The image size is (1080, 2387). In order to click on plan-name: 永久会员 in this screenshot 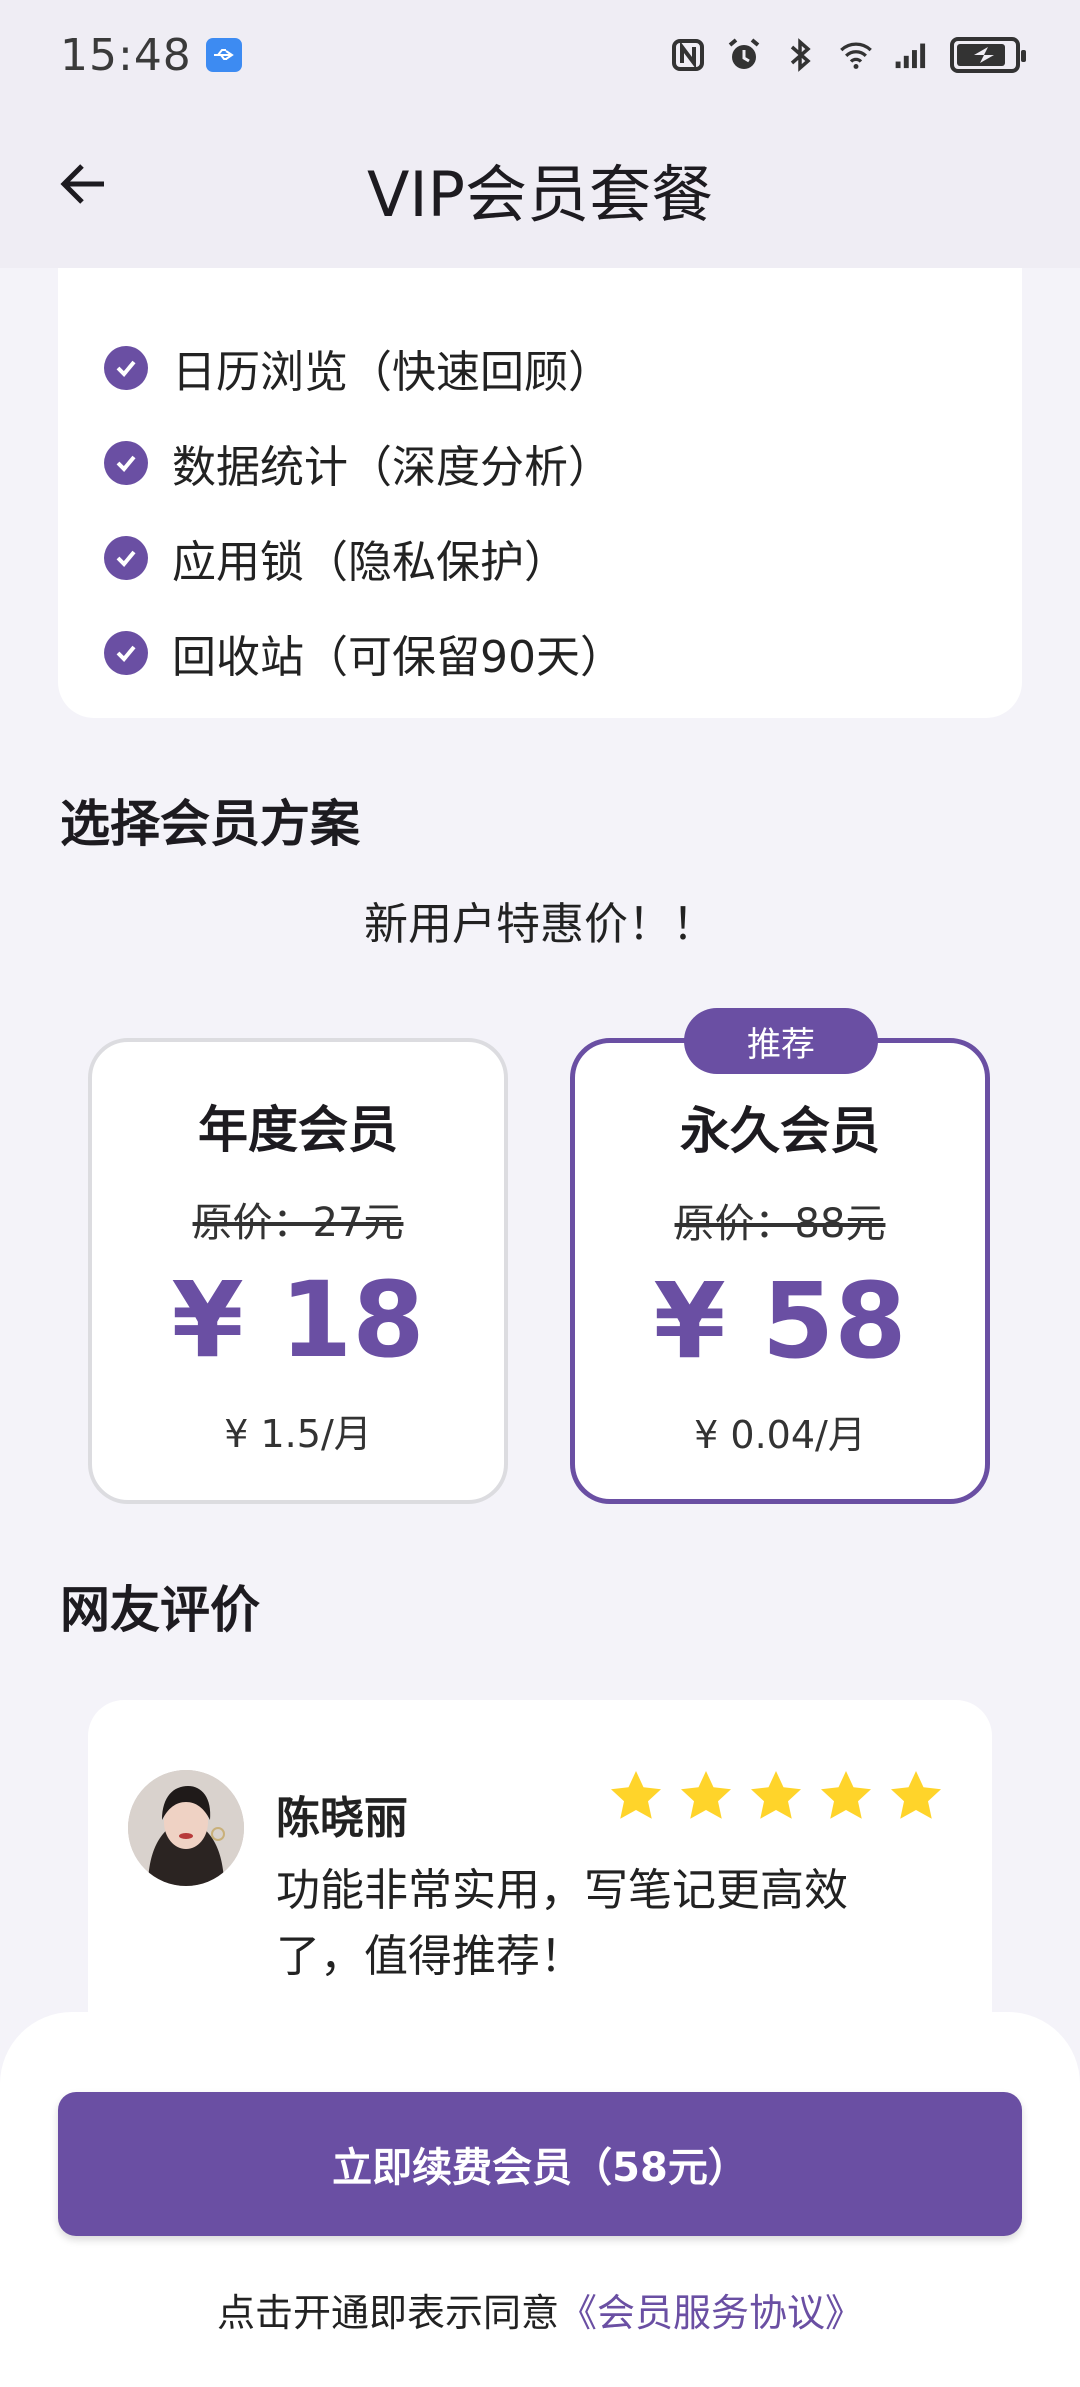, I will do `click(780, 1131)`.